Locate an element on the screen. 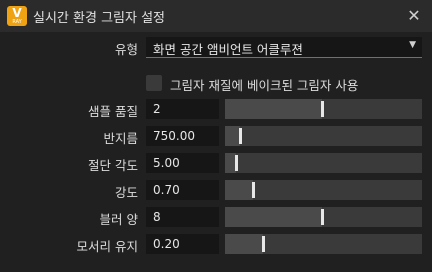 The height and width of the screenshot is (272, 432). type-dropdown-value: 화면 공간 앰비언트 어클루젼 is located at coordinates (228, 49).